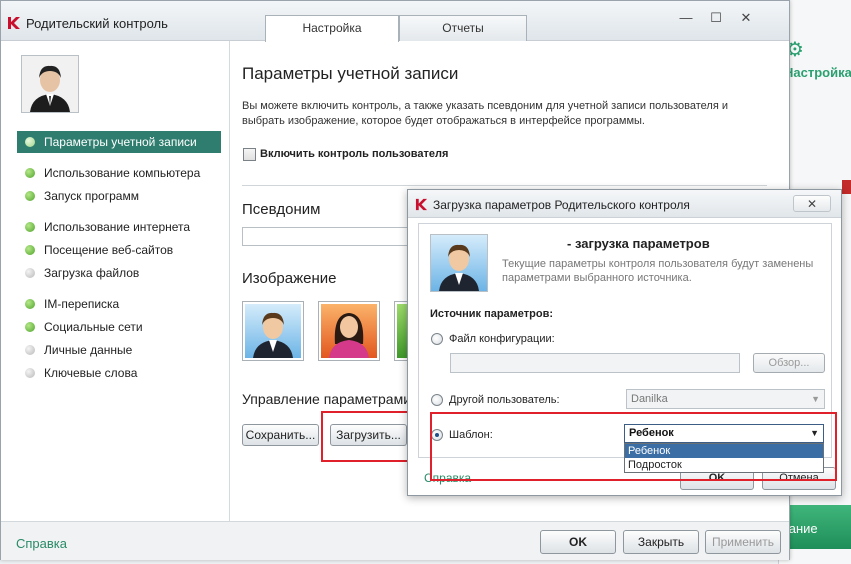  Describe the element at coordinates (109, 250) in the screenshot. I see `sidebar-item-label: Посещение веб-сайтов` at that location.